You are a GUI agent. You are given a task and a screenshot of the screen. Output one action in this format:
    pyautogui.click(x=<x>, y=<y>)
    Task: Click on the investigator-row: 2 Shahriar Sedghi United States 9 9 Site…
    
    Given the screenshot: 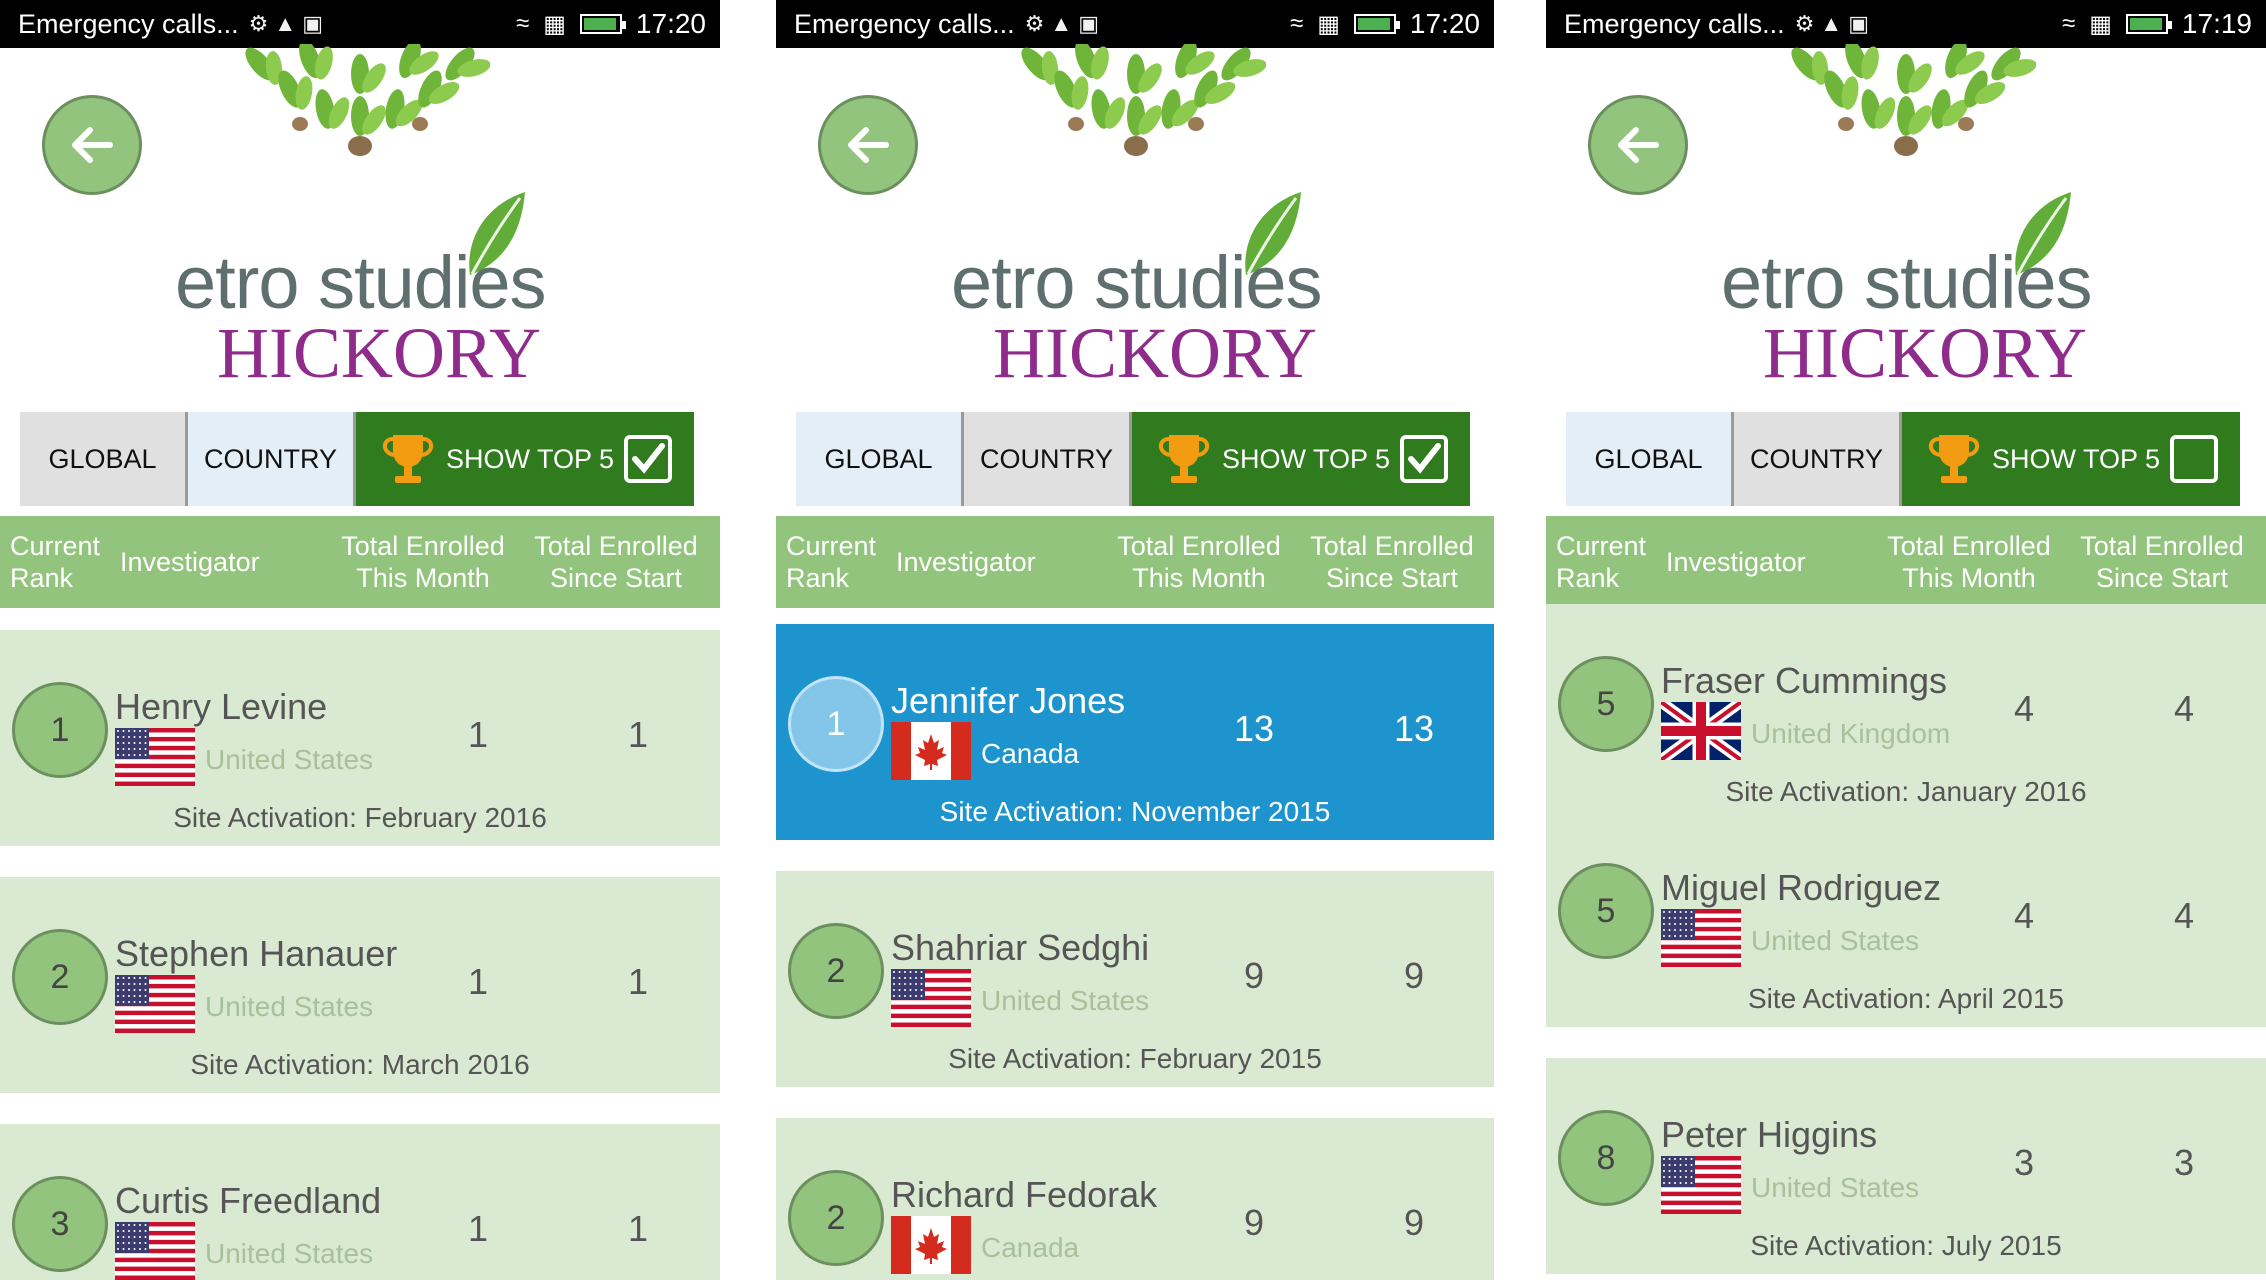 What is the action you would take?
    pyautogui.click(x=1135, y=979)
    